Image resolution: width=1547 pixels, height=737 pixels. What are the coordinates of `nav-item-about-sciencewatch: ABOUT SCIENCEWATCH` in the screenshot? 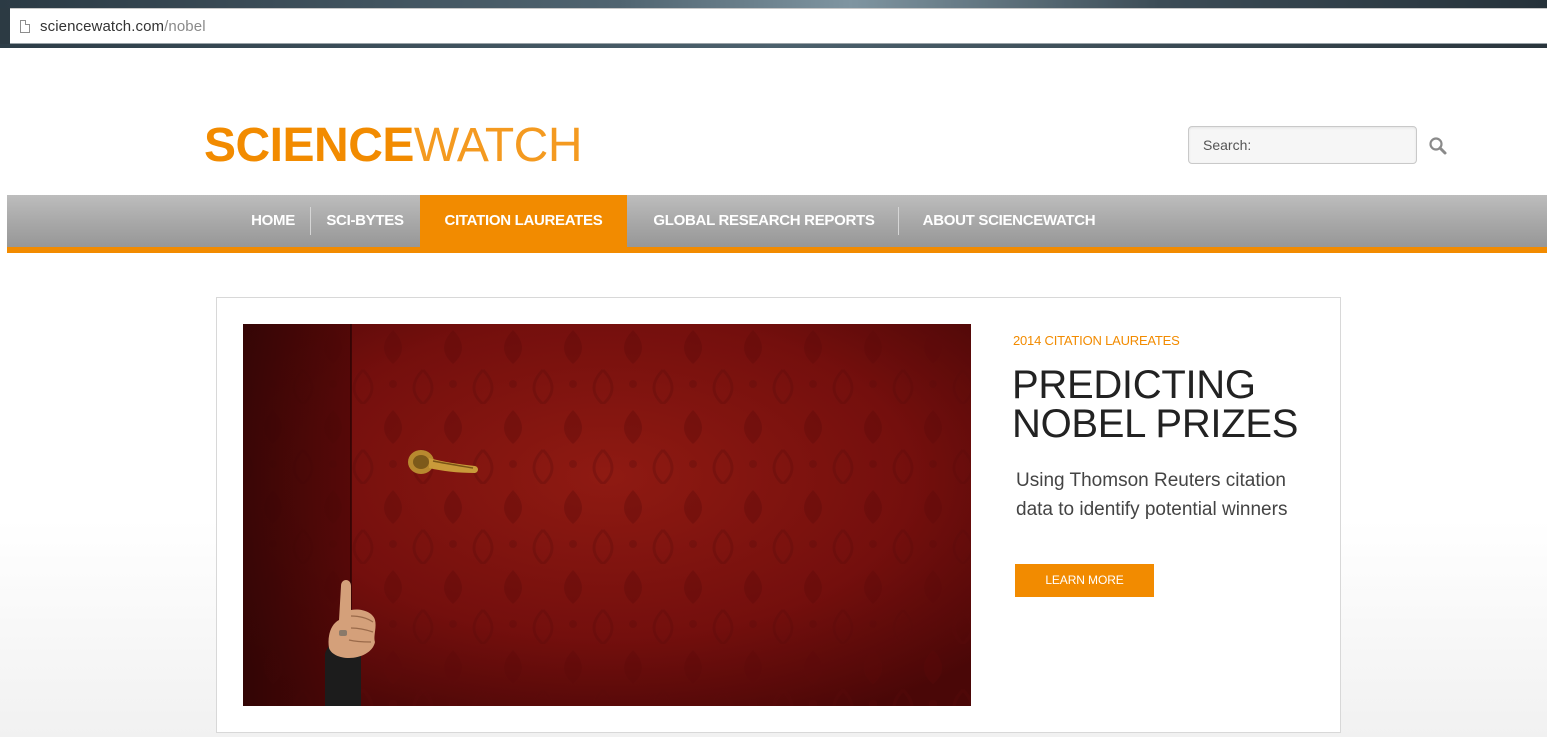 It's located at (1009, 221).